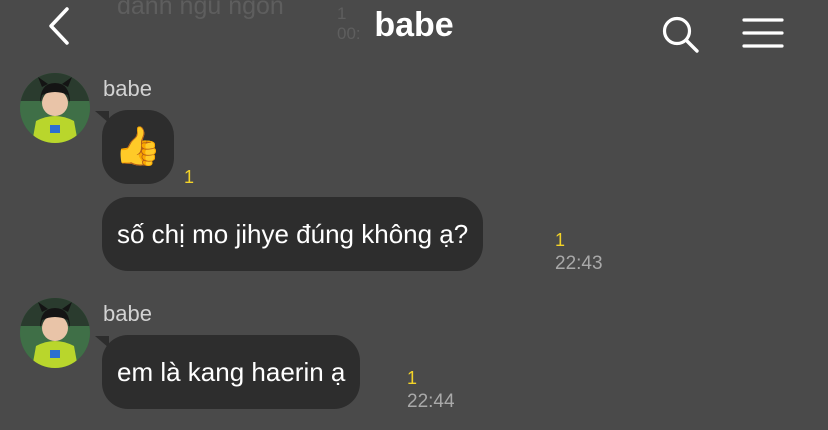  I want to click on message-text: em là kang haerin ạ, so click(231, 372).